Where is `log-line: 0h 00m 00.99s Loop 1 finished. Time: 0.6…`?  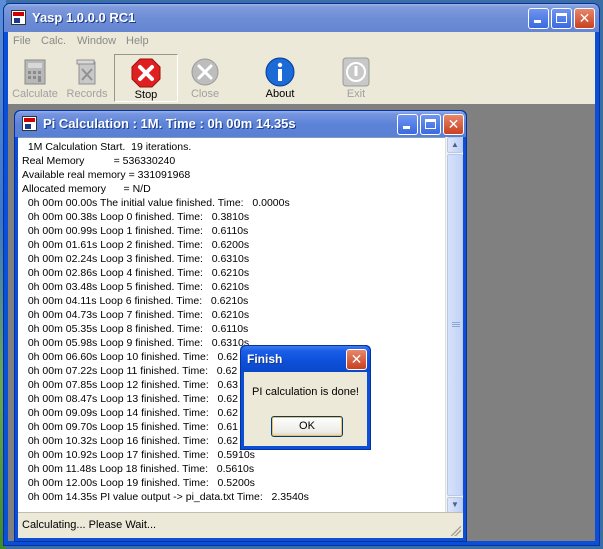
log-line: 0h 00m 00.99s Loop 1 finished. Time: 0.6… is located at coordinates (135, 231).